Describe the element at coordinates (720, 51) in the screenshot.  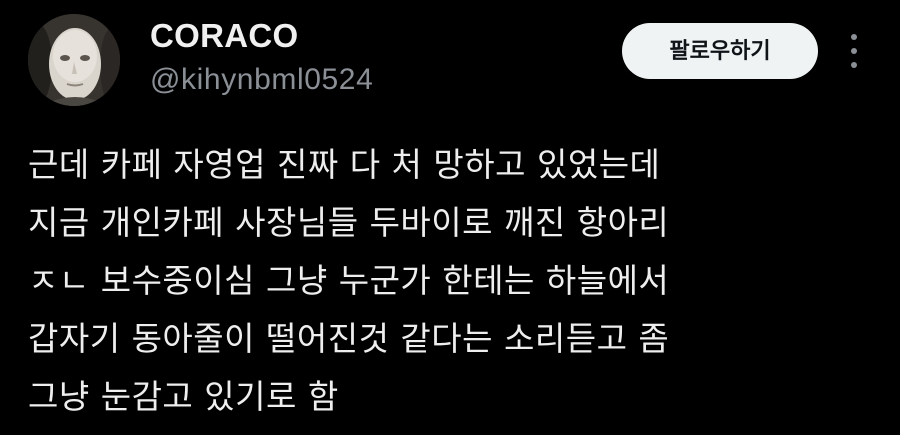
I see `follow-button: 팔로우하기` at that location.